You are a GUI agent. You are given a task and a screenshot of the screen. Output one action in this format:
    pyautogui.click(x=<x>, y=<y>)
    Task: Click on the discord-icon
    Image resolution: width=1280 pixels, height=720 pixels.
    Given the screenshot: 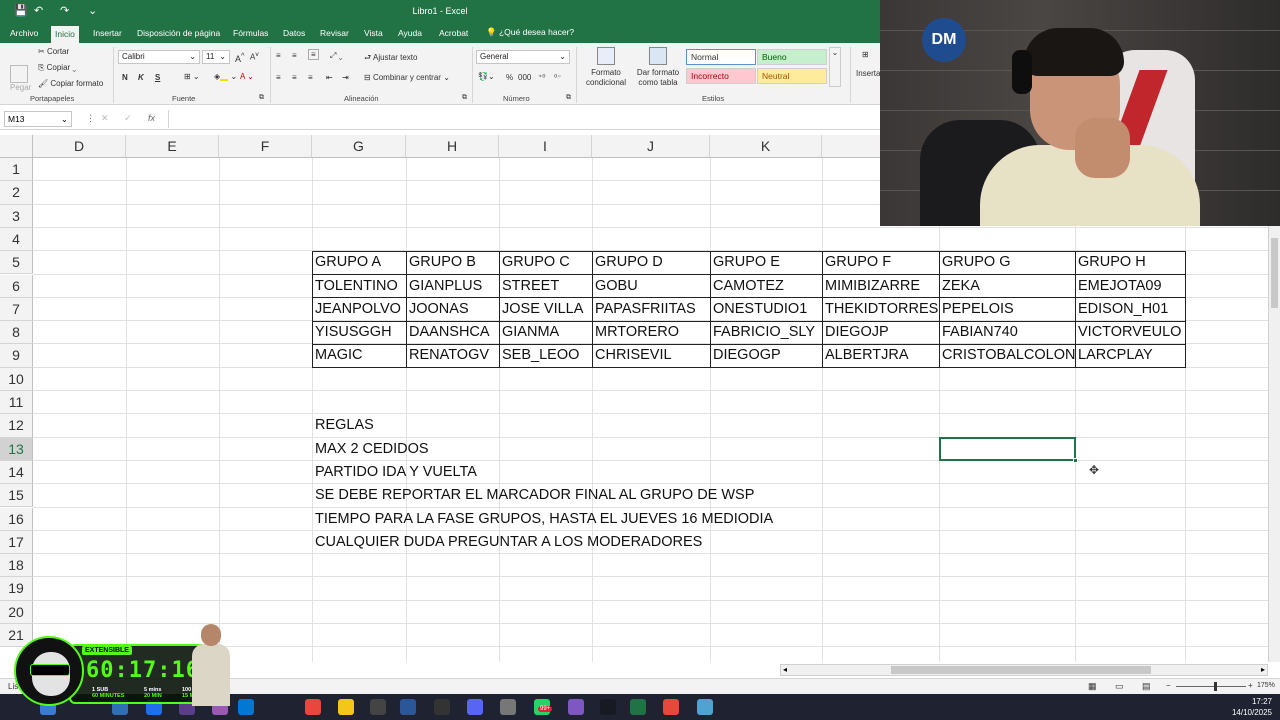 What is the action you would take?
    pyautogui.click(x=475, y=707)
    